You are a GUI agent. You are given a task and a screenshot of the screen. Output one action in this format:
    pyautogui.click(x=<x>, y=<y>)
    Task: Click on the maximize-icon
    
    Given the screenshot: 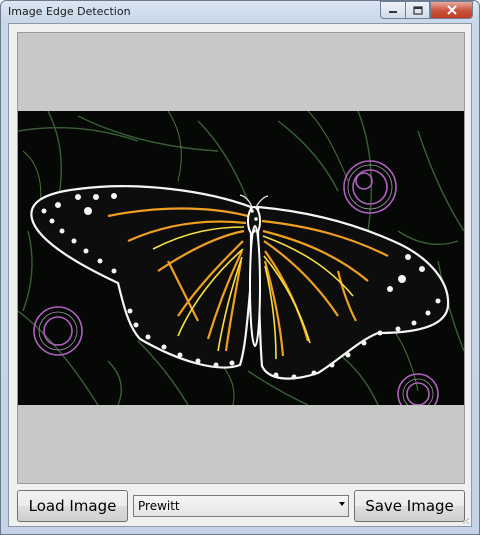 What is the action you would take?
    pyautogui.click(x=417, y=10)
    